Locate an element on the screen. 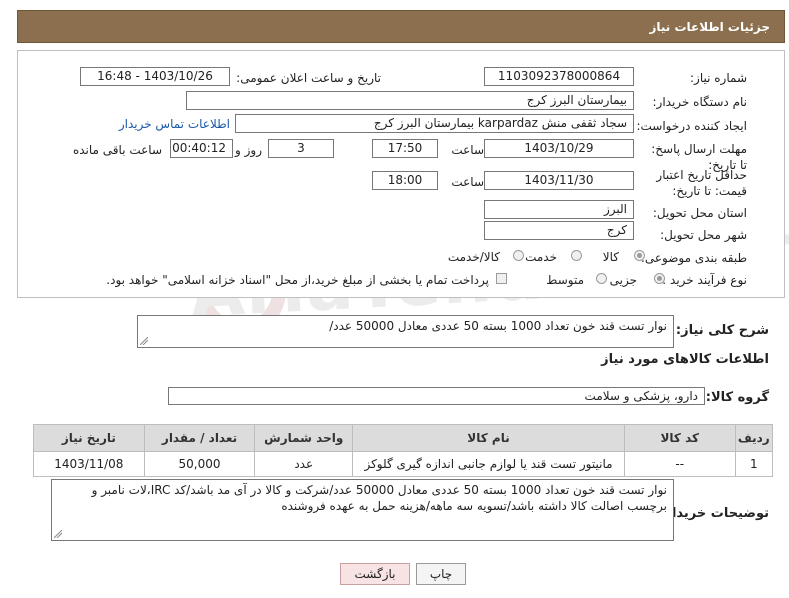  cell-unit: عدد is located at coordinates (304, 464).